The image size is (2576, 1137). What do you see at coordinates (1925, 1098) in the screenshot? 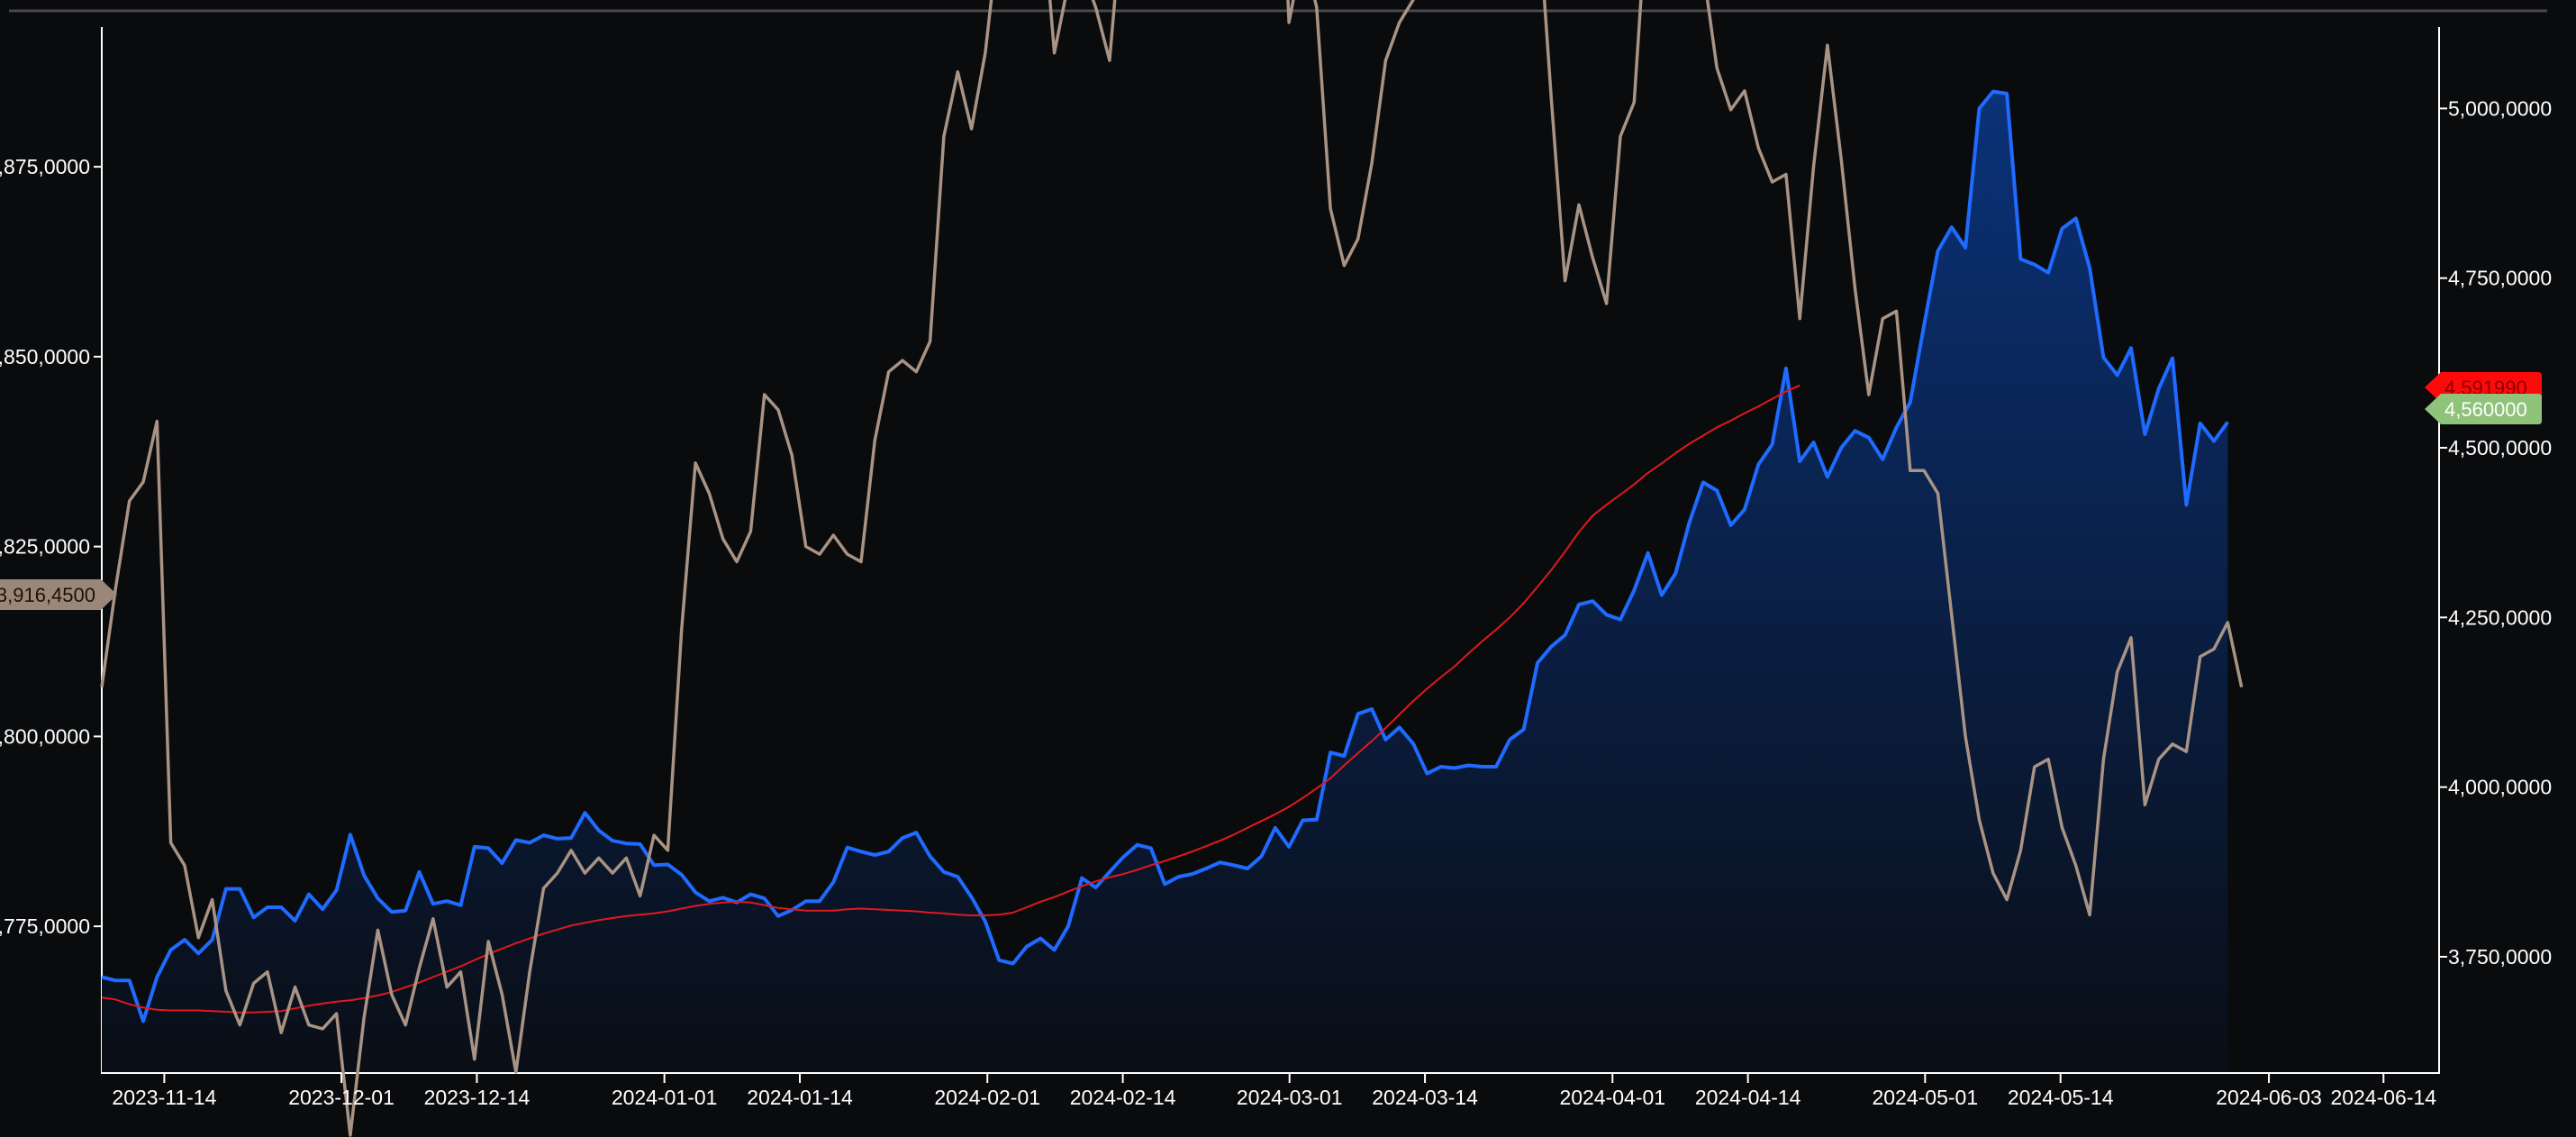
I see `x-tick-label: 2024-05-01` at bounding box center [1925, 1098].